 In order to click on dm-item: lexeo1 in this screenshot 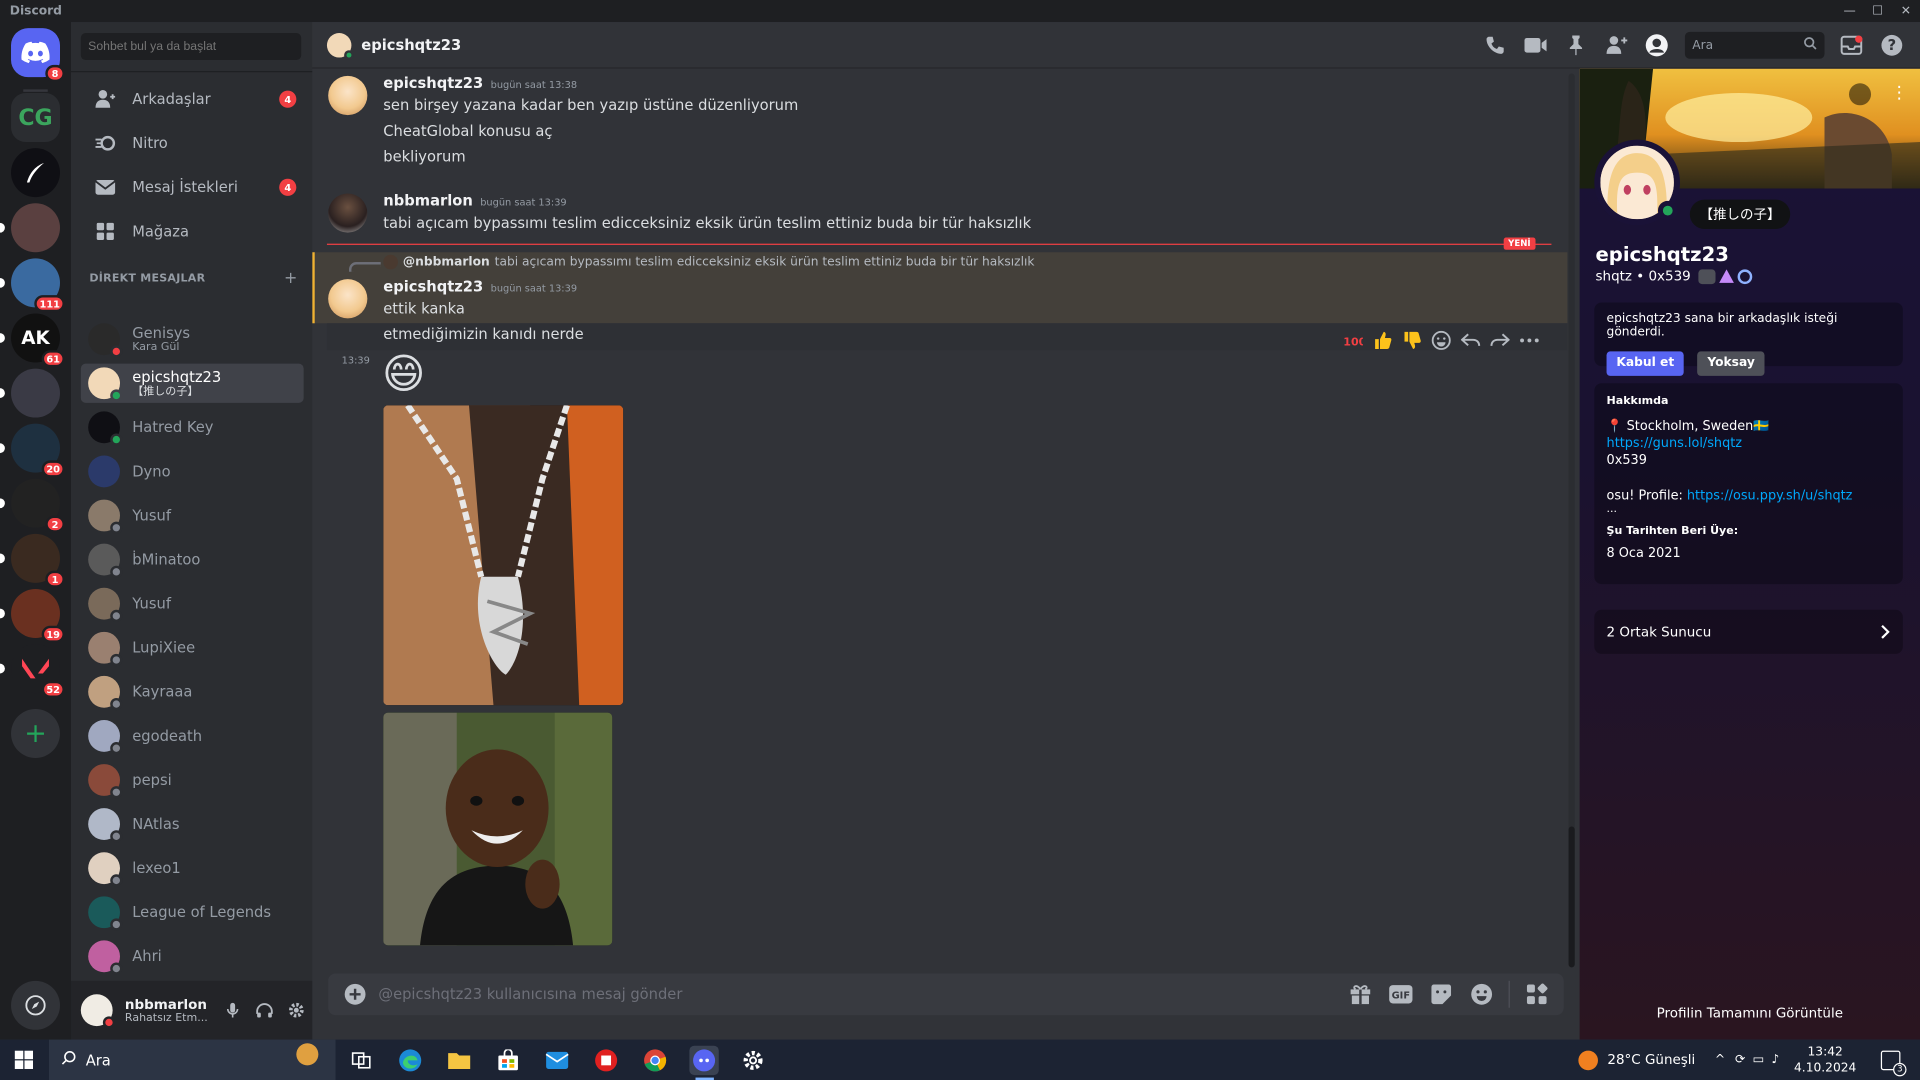, I will do `click(192, 868)`.